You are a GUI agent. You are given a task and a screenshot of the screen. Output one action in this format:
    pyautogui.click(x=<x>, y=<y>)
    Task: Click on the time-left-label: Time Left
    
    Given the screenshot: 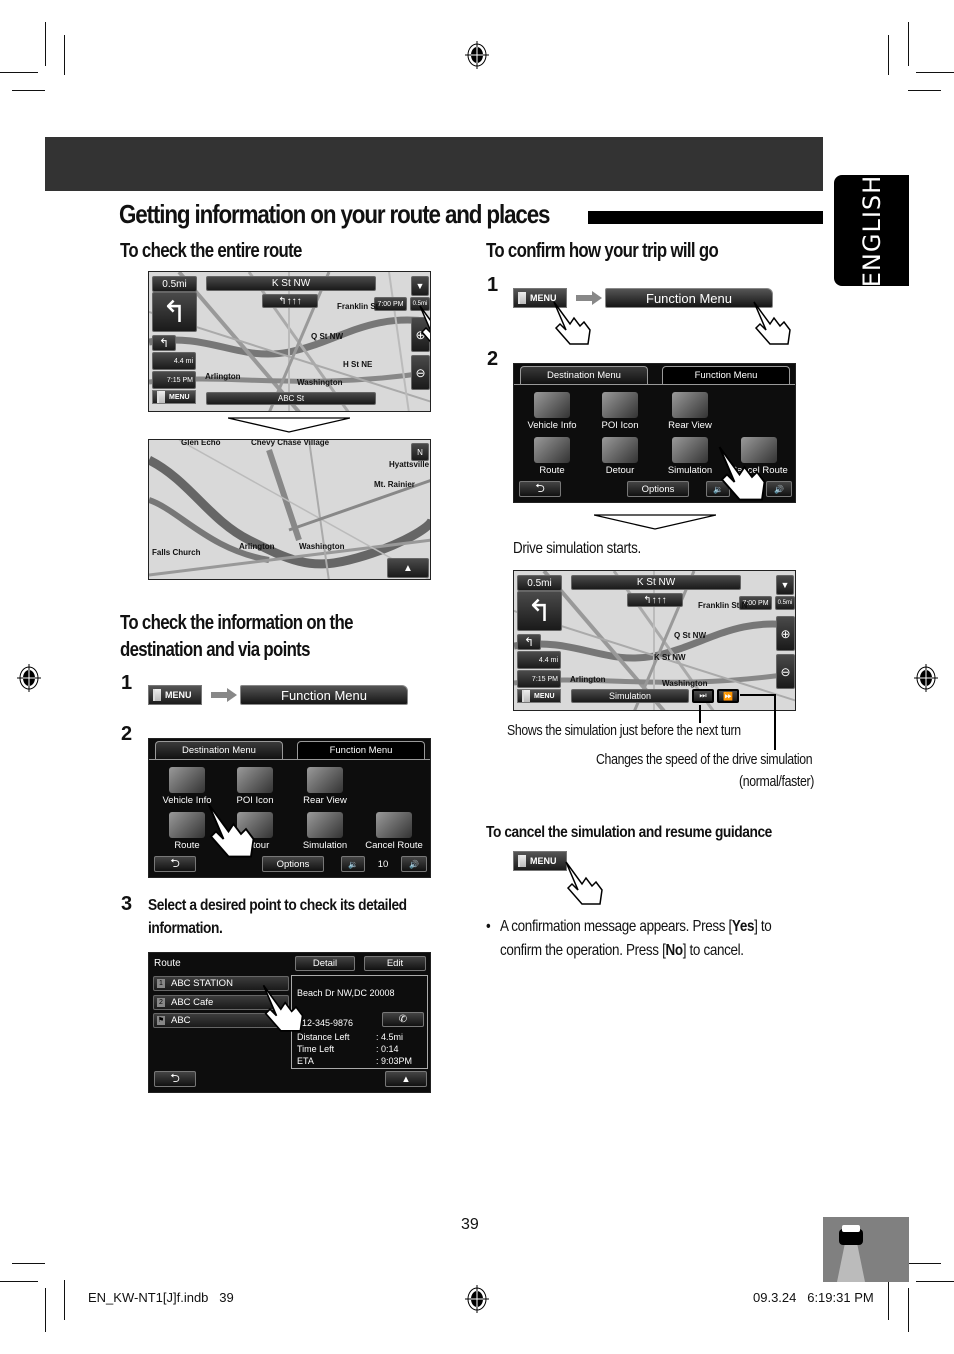 What is the action you would take?
    pyautogui.click(x=316, y=1049)
    